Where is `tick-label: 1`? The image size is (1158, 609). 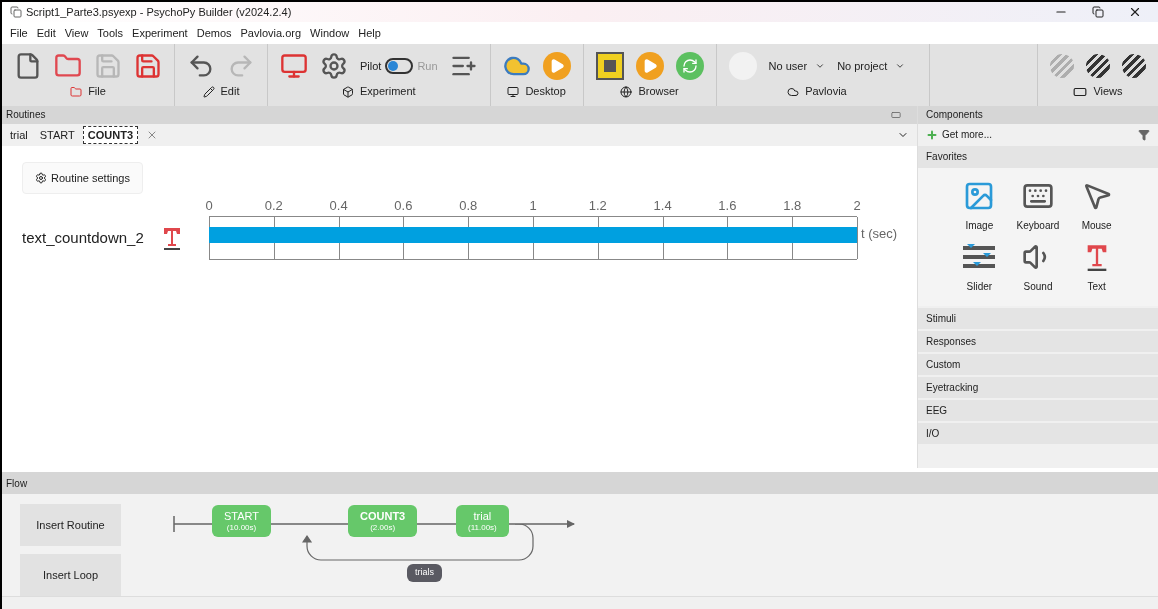
tick-label: 1 is located at coordinates (533, 205).